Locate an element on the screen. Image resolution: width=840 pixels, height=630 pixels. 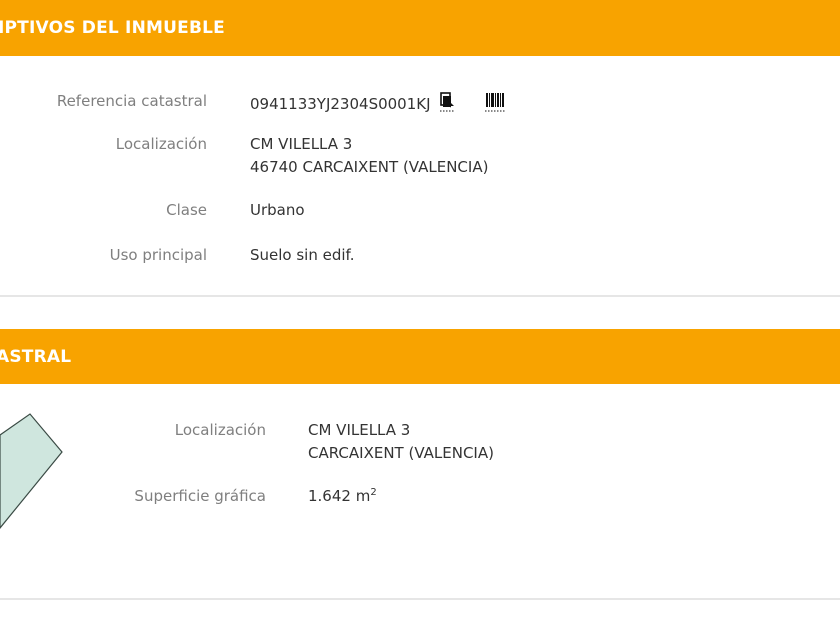
uso-principal-value: Suelo sin edif. is located at coordinates (302, 255).